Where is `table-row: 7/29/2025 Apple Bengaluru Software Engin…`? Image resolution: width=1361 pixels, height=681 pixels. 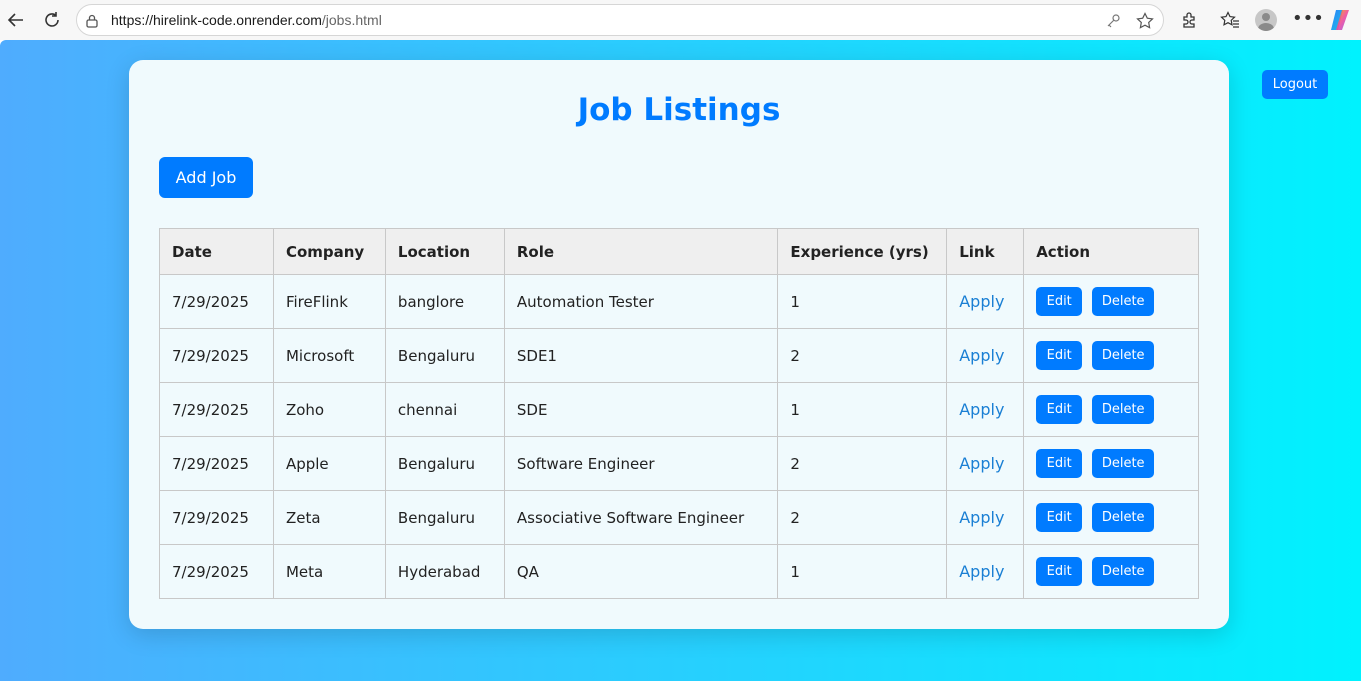 table-row: 7/29/2025 Apple Bengaluru Software Engin… is located at coordinates (679, 463).